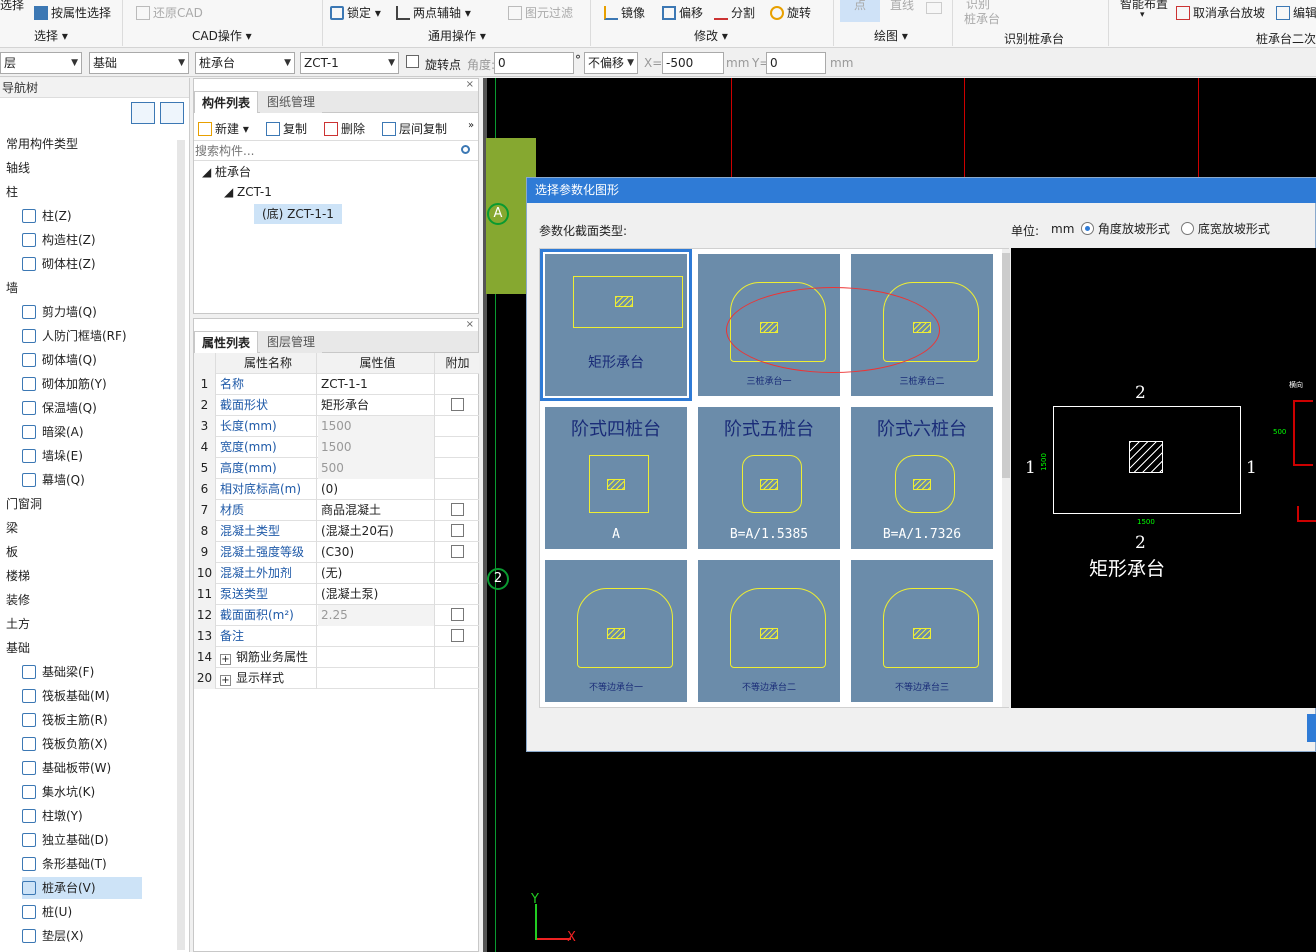  I want to click on nav-item: 柱, so click(91, 192).